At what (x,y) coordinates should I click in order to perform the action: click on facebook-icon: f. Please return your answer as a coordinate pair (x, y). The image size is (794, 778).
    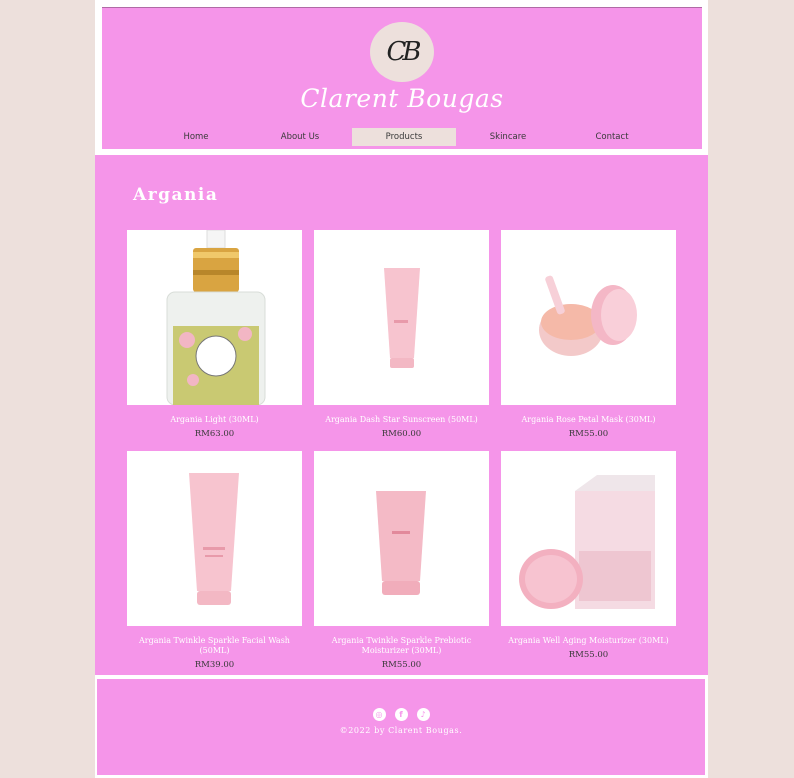
    Looking at the image, I should click on (401, 714).